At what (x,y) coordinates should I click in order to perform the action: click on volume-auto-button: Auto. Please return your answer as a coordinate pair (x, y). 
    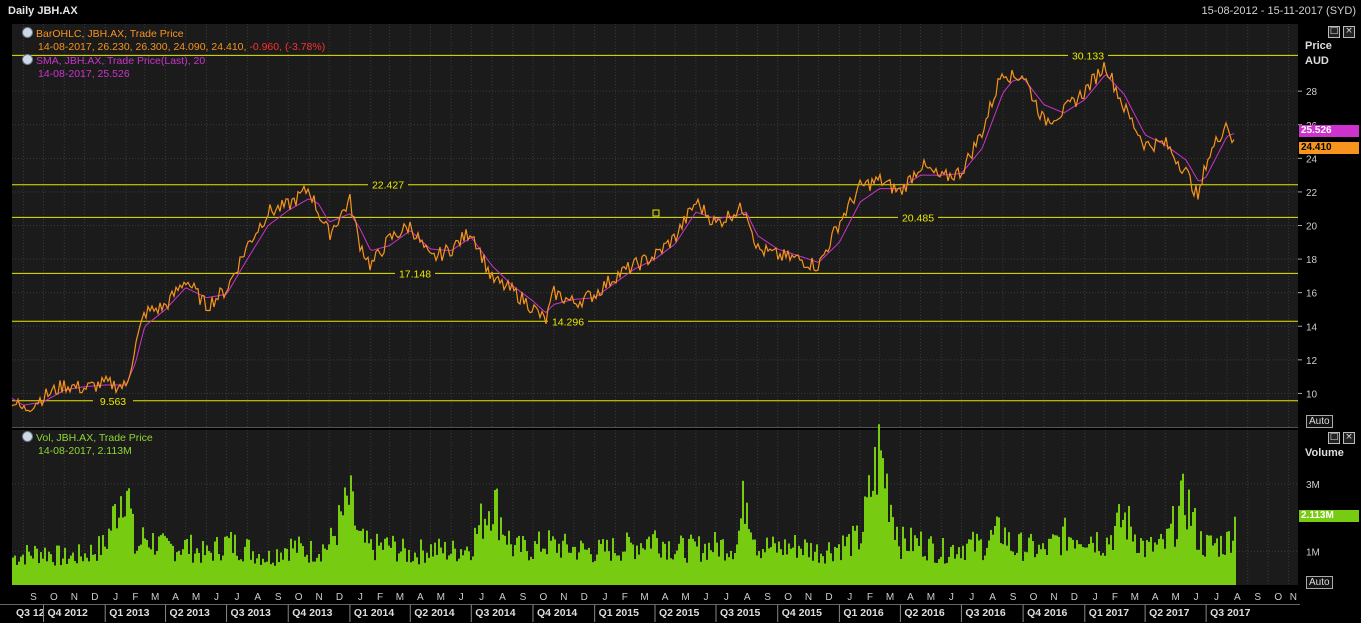
    Looking at the image, I should click on (1319, 582).